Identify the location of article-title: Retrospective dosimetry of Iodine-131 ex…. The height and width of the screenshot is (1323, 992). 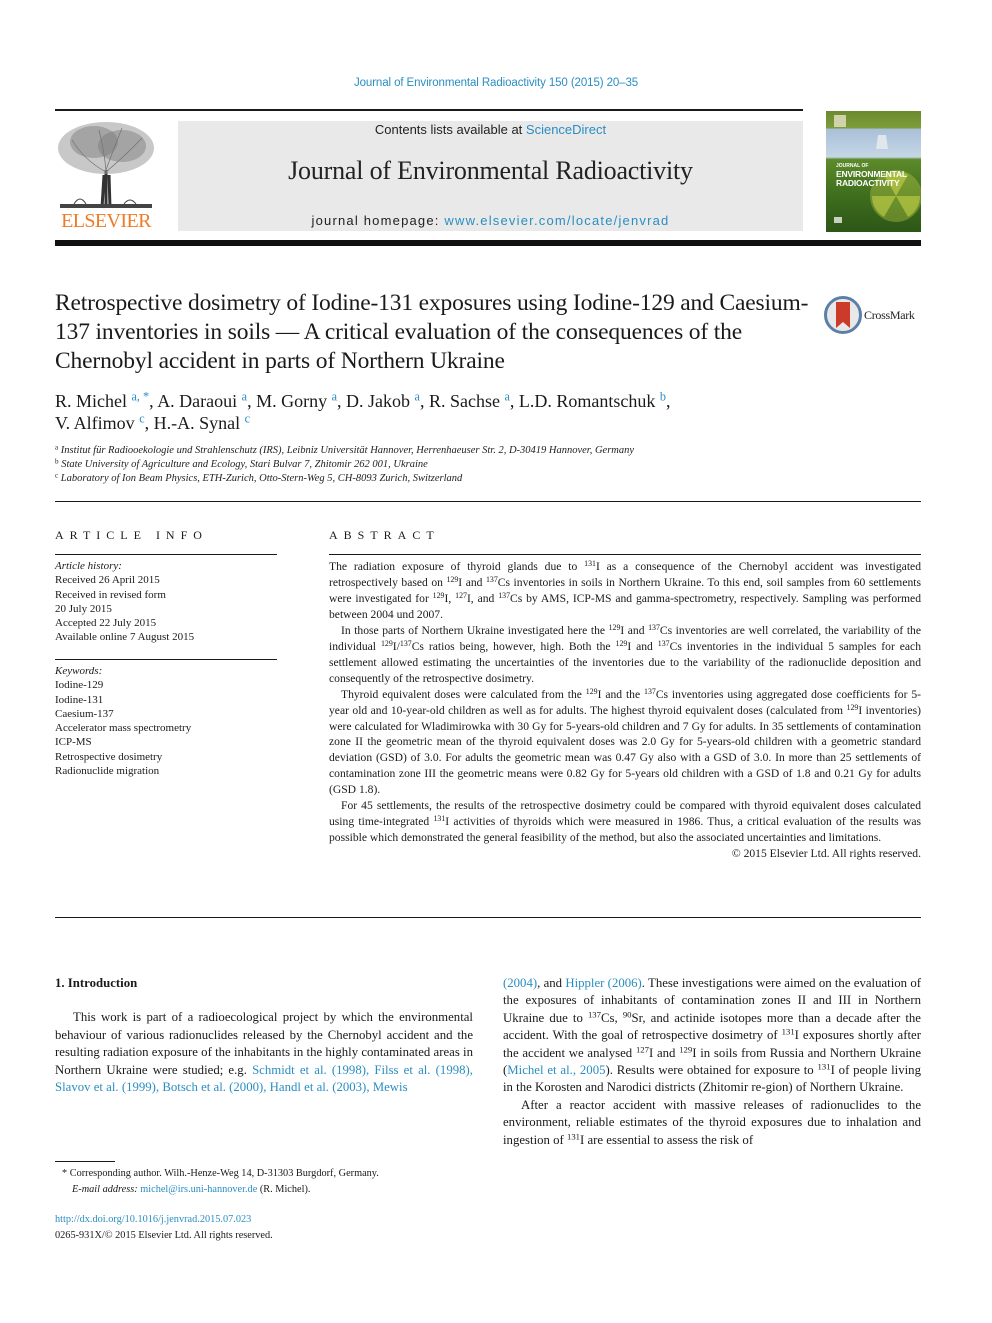
(432, 332).